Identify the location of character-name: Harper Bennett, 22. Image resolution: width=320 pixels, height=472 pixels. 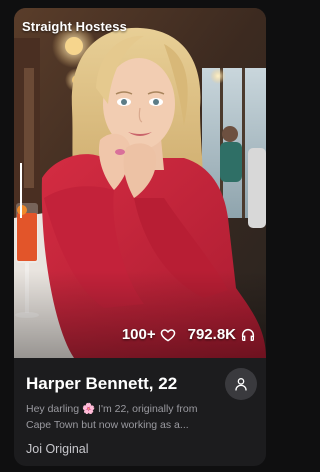
(140, 384).